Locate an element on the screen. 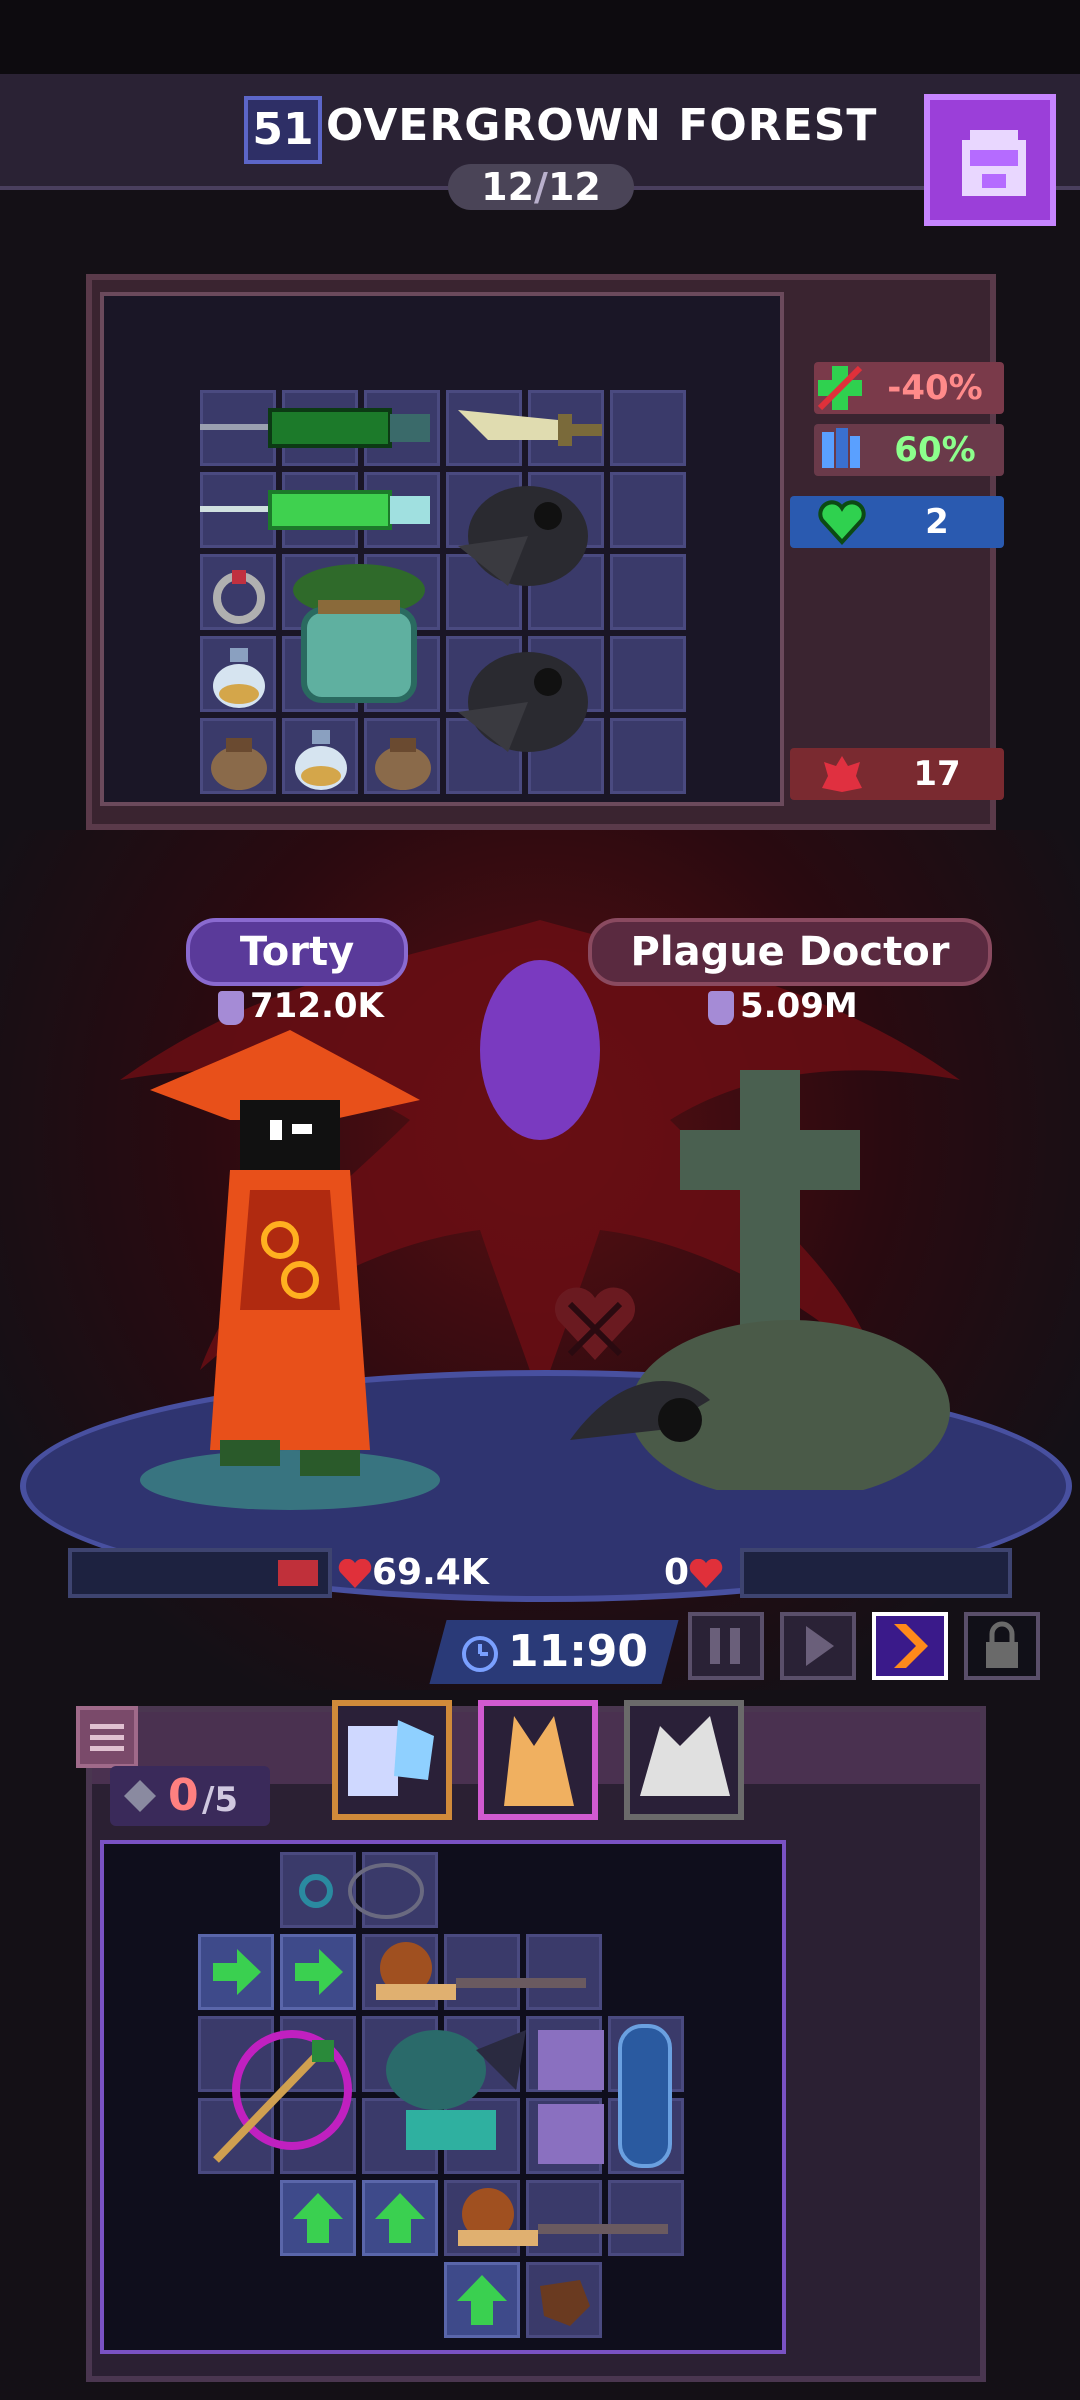  lock-icon is located at coordinates (1002, 1644).